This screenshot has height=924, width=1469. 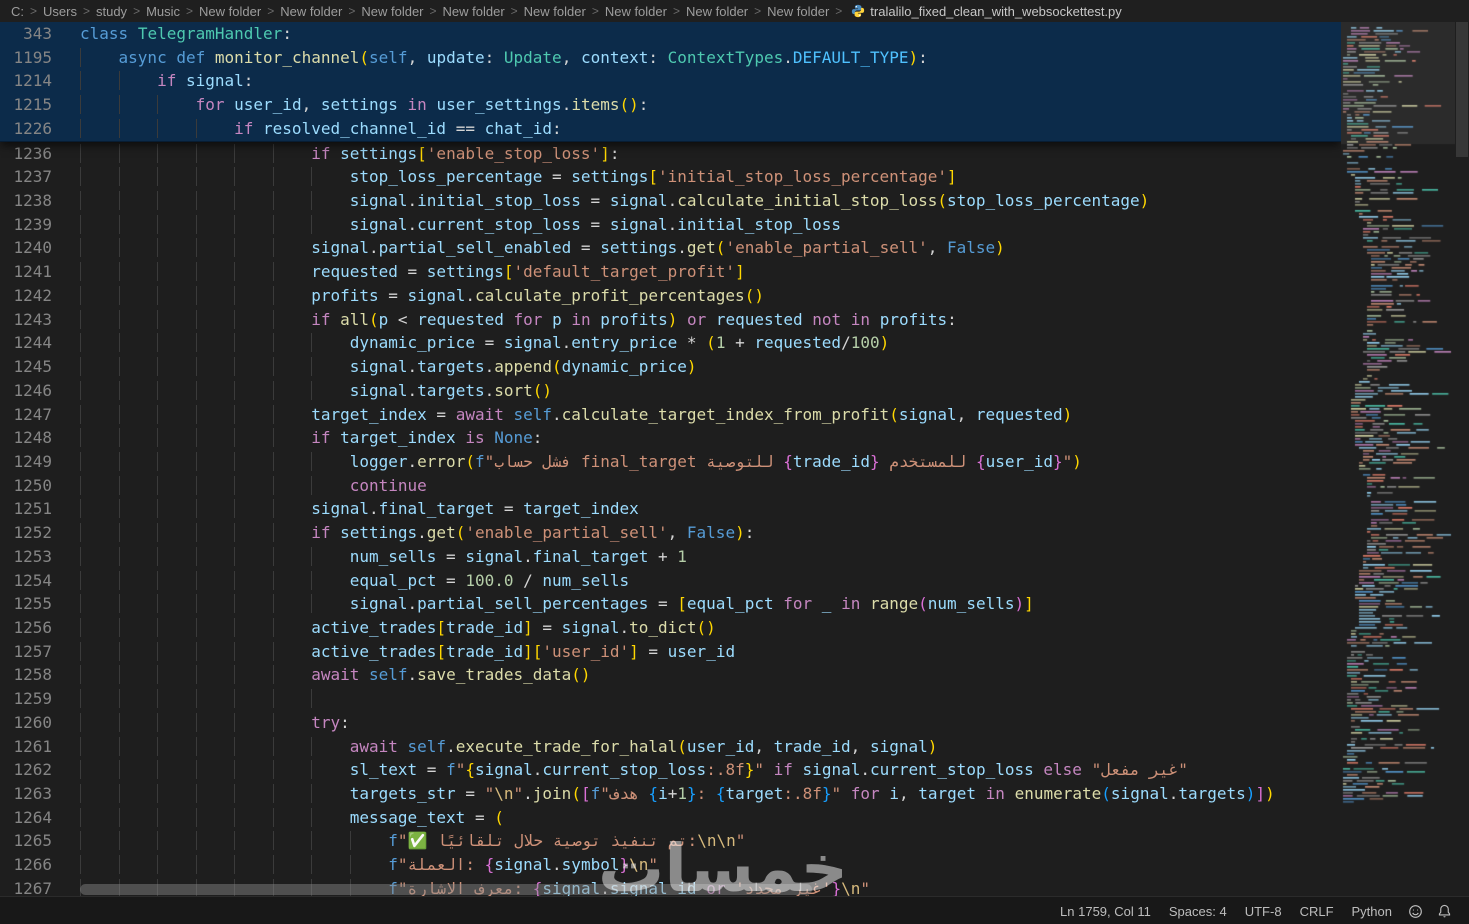 What do you see at coordinates (1263, 911) in the screenshot?
I see `status-encoding: UTF-8` at bounding box center [1263, 911].